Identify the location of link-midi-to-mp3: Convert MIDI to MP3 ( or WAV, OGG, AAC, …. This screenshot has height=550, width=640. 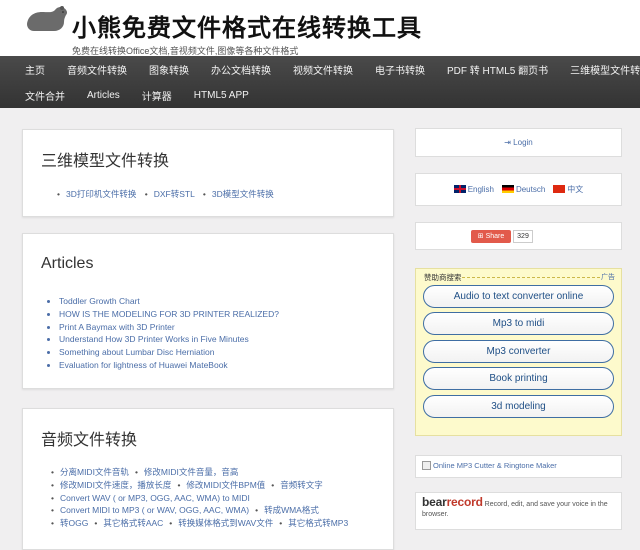
(154, 510).